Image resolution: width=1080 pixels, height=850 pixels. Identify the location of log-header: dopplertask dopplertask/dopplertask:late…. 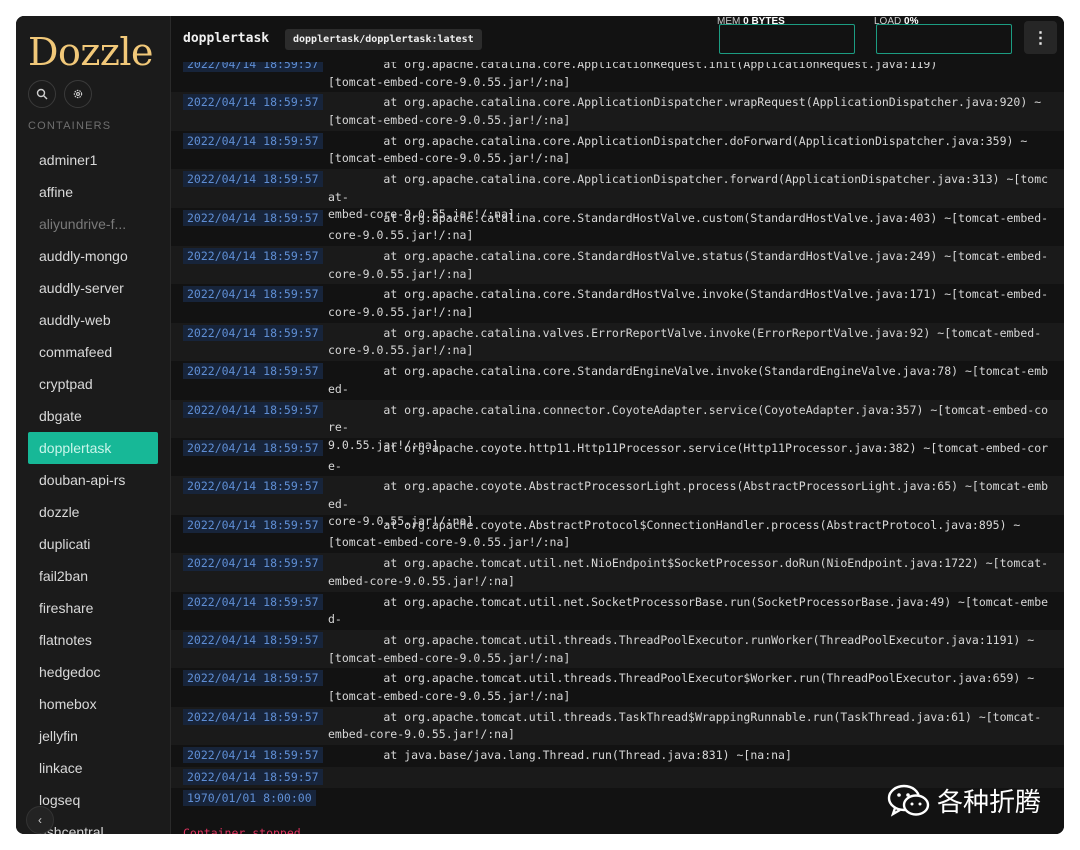
(617, 39).